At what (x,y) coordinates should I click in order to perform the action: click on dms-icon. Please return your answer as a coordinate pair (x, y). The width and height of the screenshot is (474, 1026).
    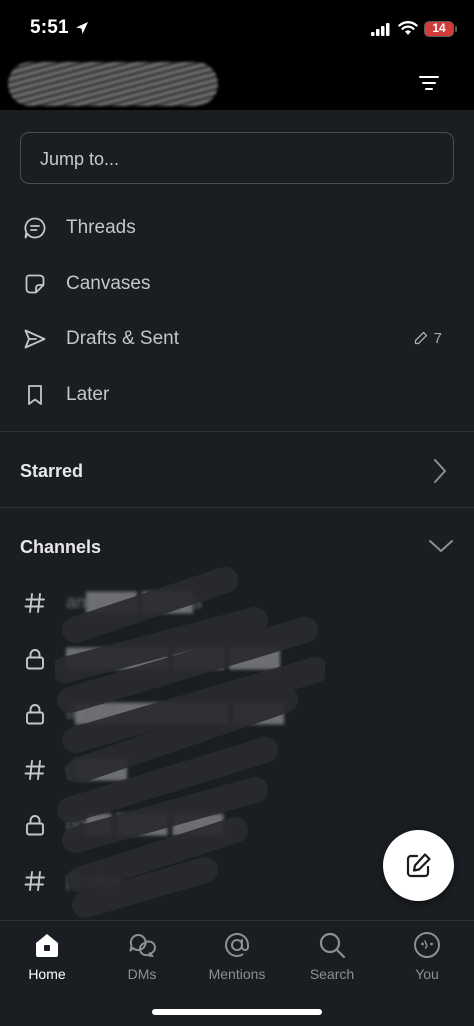
    Looking at the image, I should click on (142, 945).